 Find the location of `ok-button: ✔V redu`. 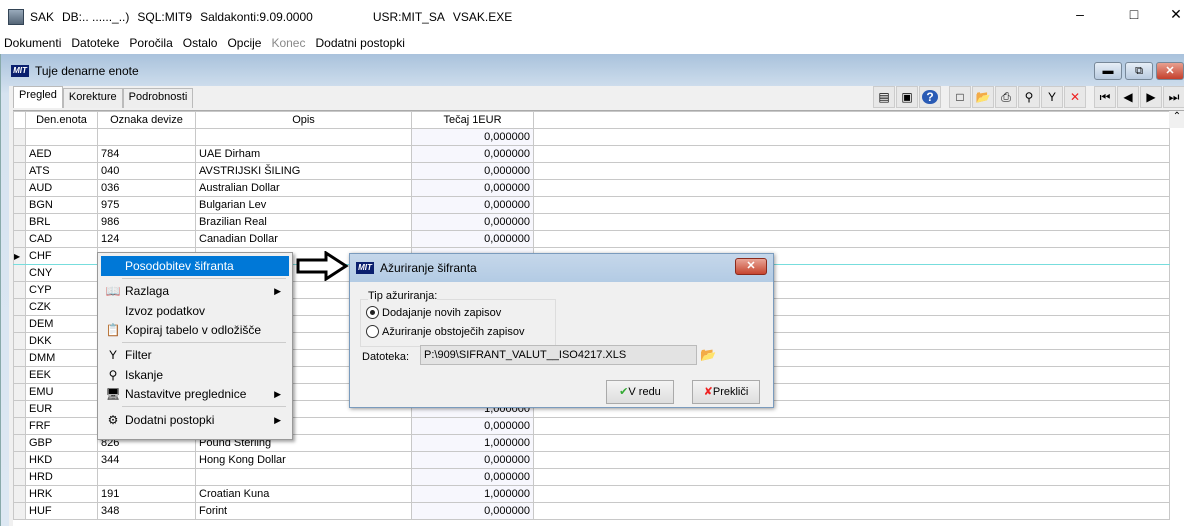

ok-button: ✔V redu is located at coordinates (640, 392).